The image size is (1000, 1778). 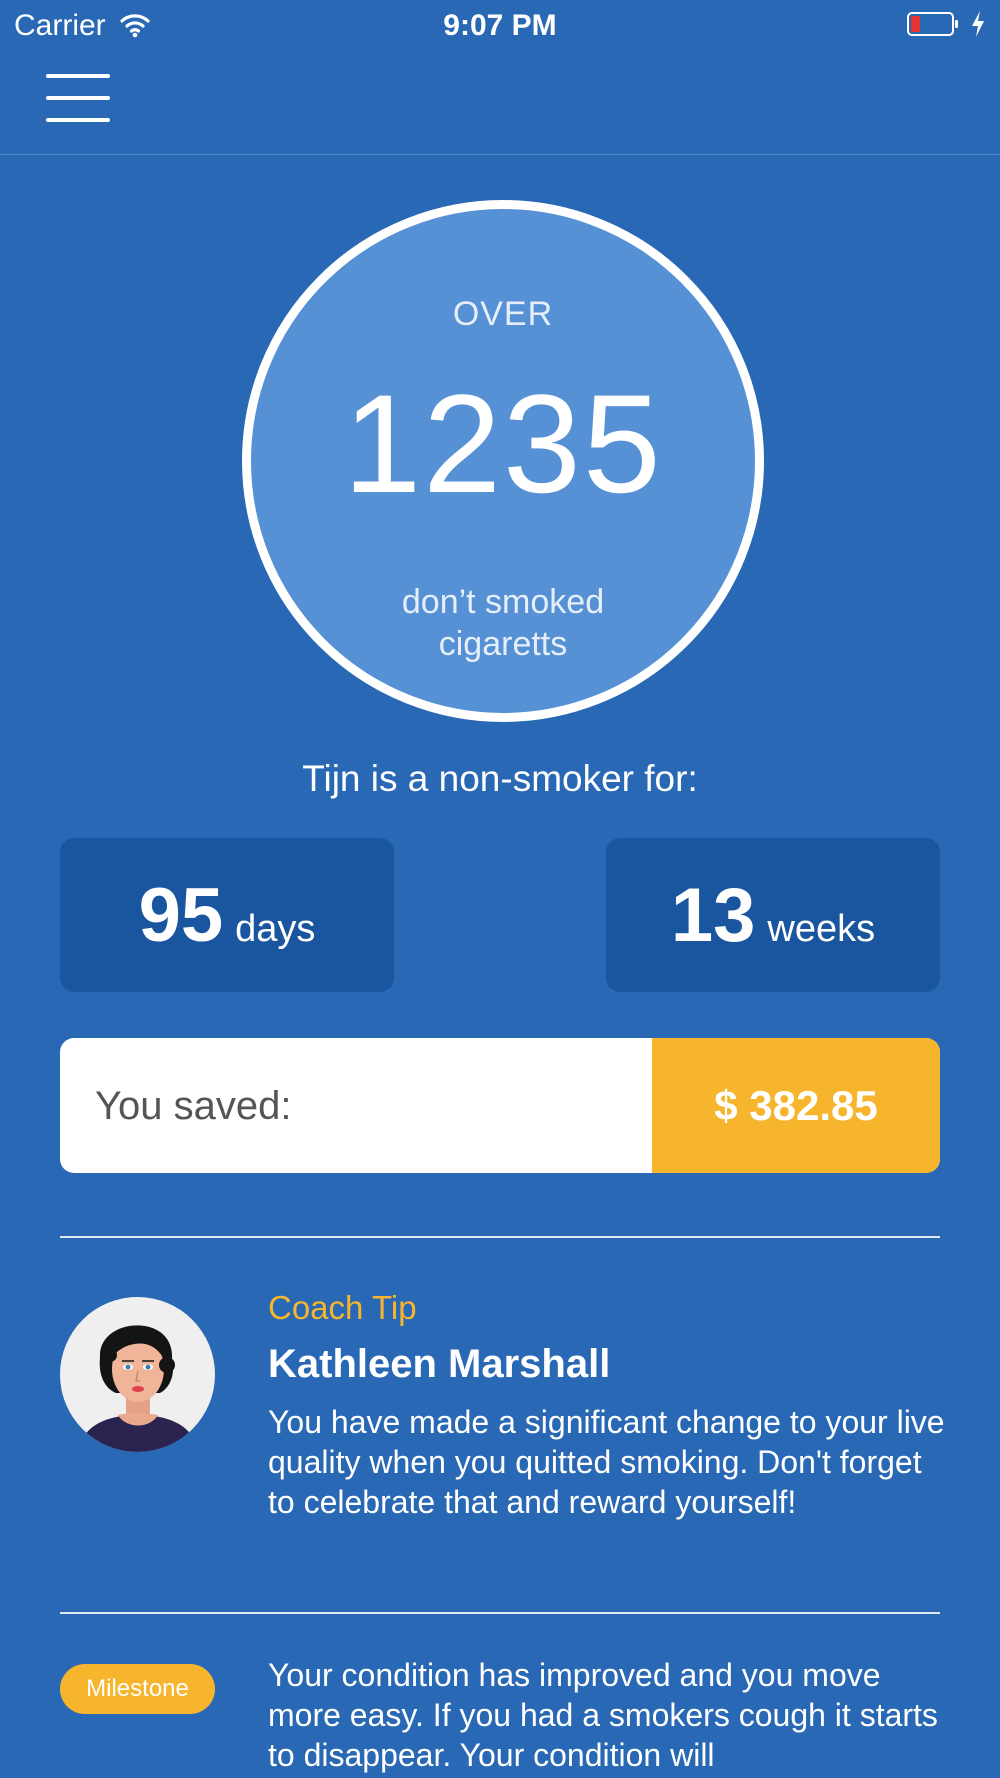 What do you see at coordinates (503, 623) in the screenshot?
I see `counter-caption: don’t smoked cigaretts` at bounding box center [503, 623].